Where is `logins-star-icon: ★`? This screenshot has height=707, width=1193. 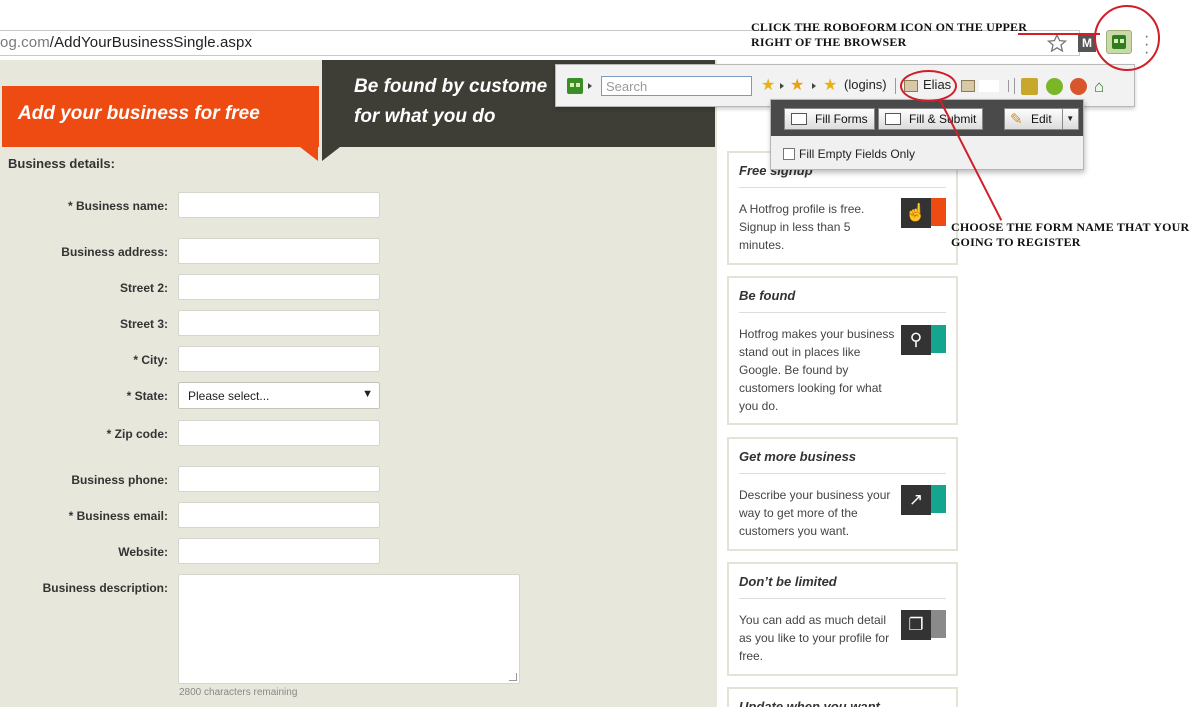 logins-star-icon: ★ is located at coordinates (831, 86).